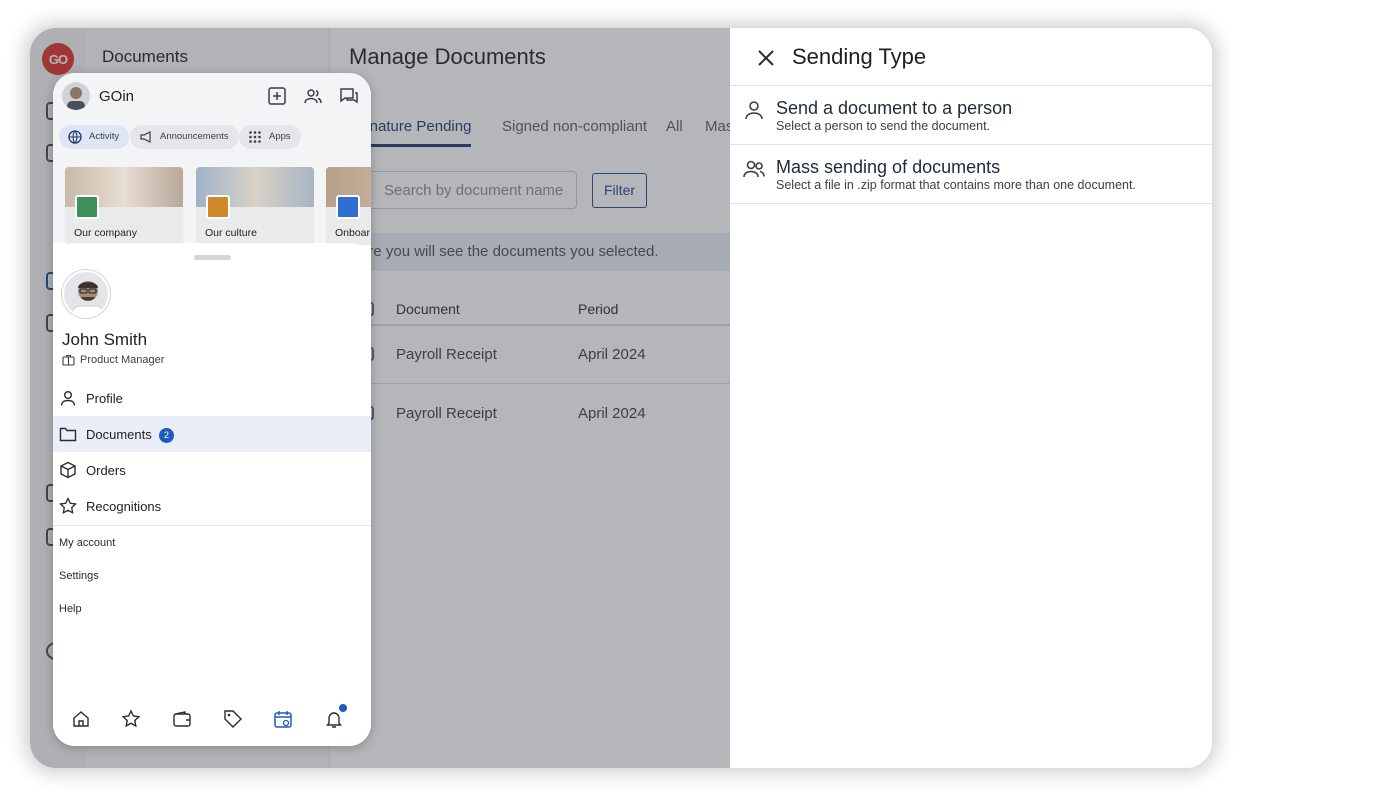  I want to click on home-icon, so click(81, 719).